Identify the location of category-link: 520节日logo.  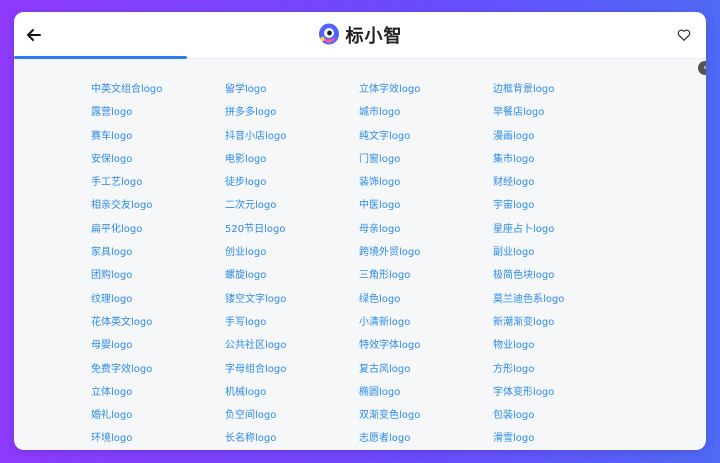
(292, 229).